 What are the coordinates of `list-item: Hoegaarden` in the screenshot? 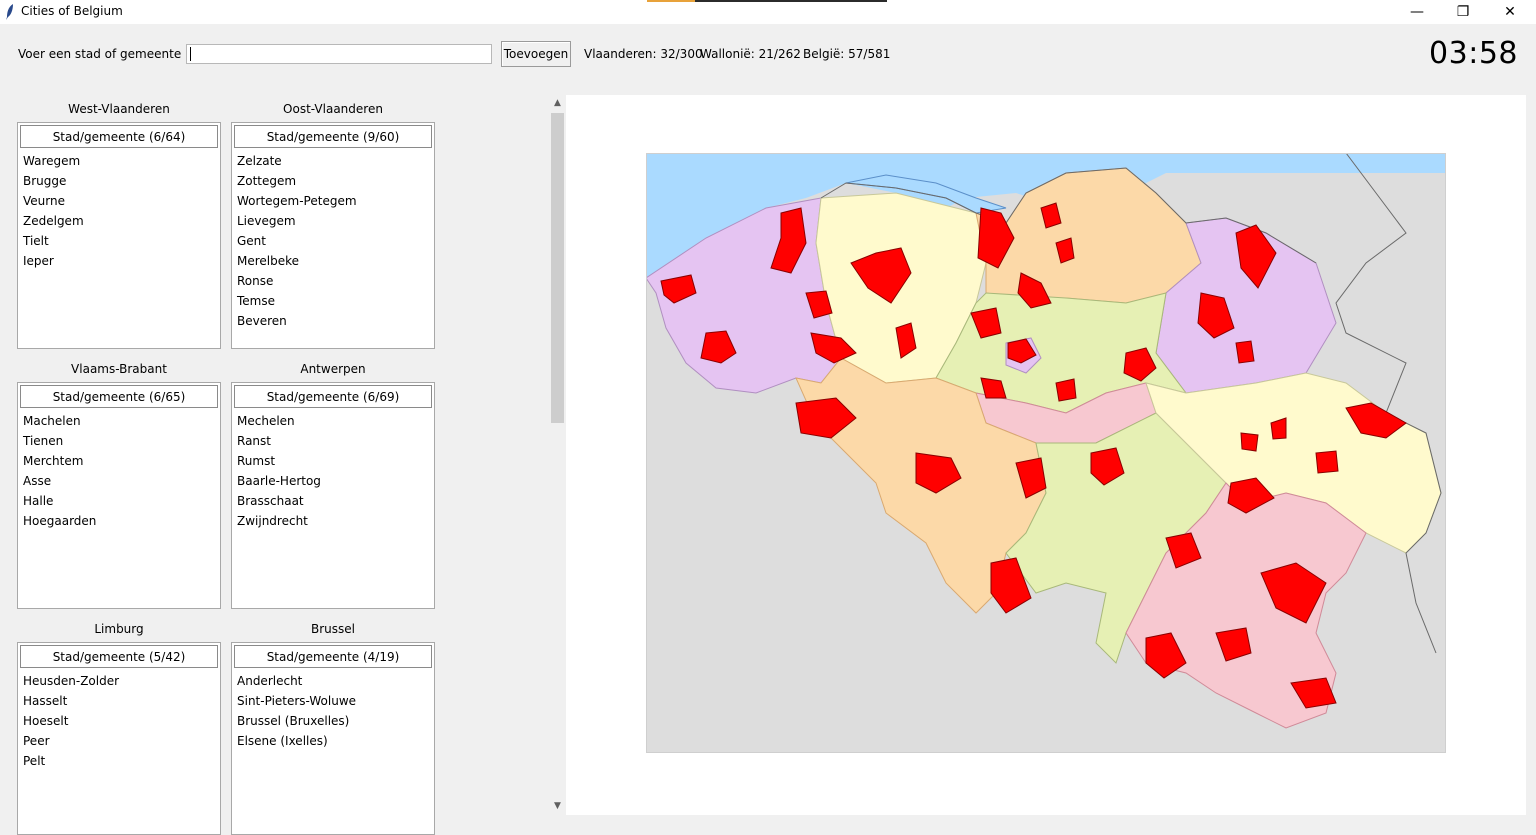 It's located at (59, 521).